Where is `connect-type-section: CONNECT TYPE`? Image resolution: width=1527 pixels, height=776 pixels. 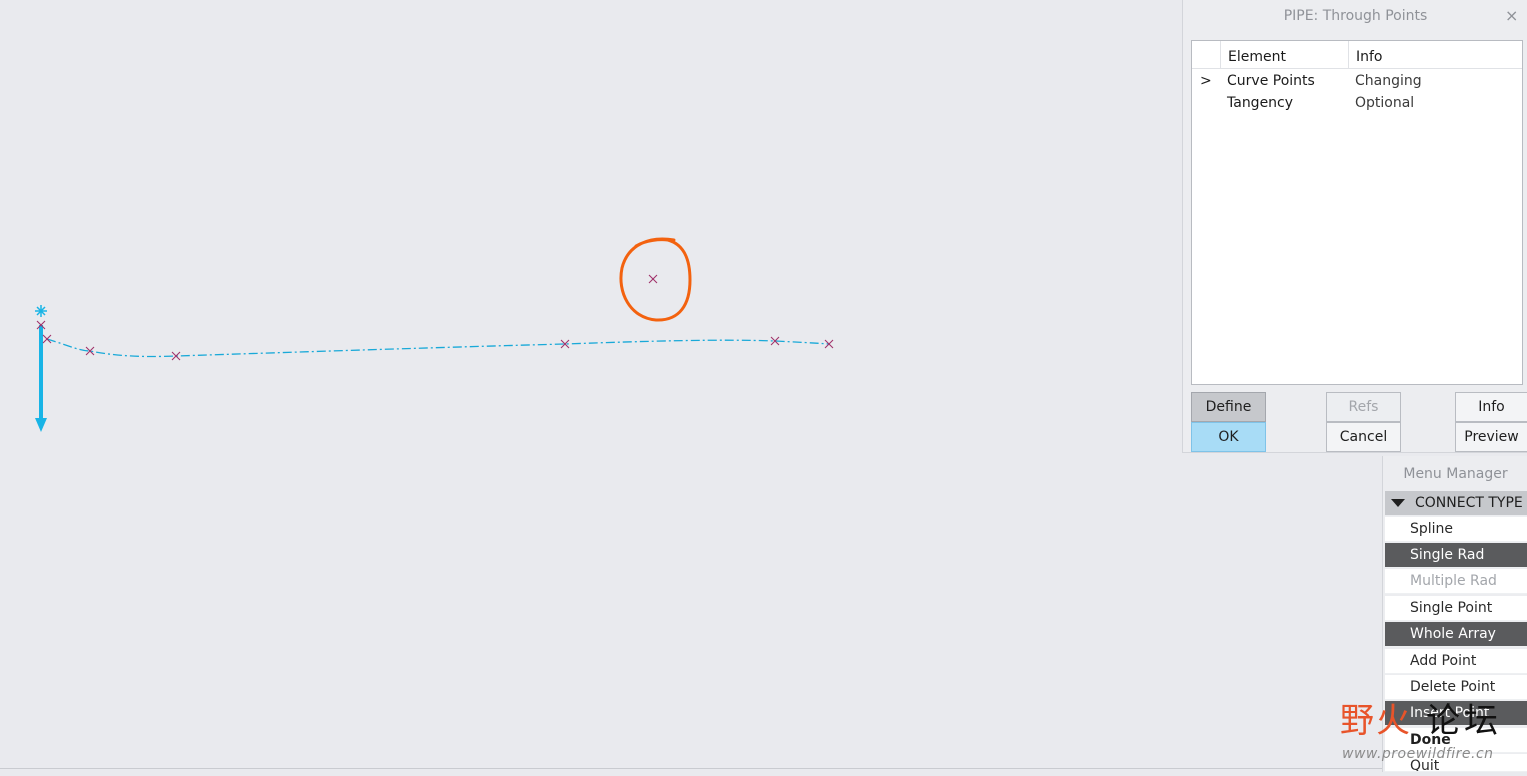 connect-type-section: CONNECT TYPE is located at coordinates (1456, 503).